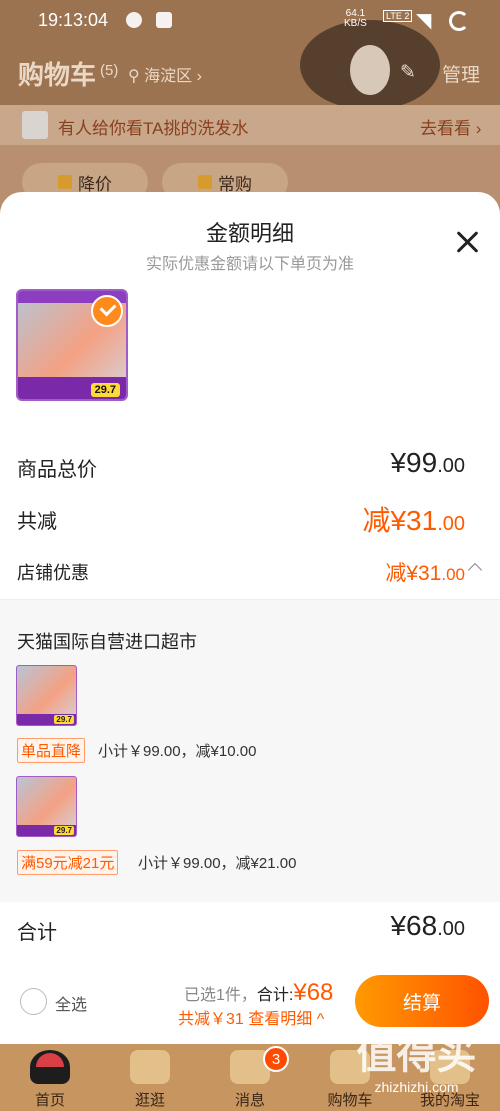 The width and height of the screenshot is (500, 1111). I want to click on select-all-label: 全选, so click(71, 1003).